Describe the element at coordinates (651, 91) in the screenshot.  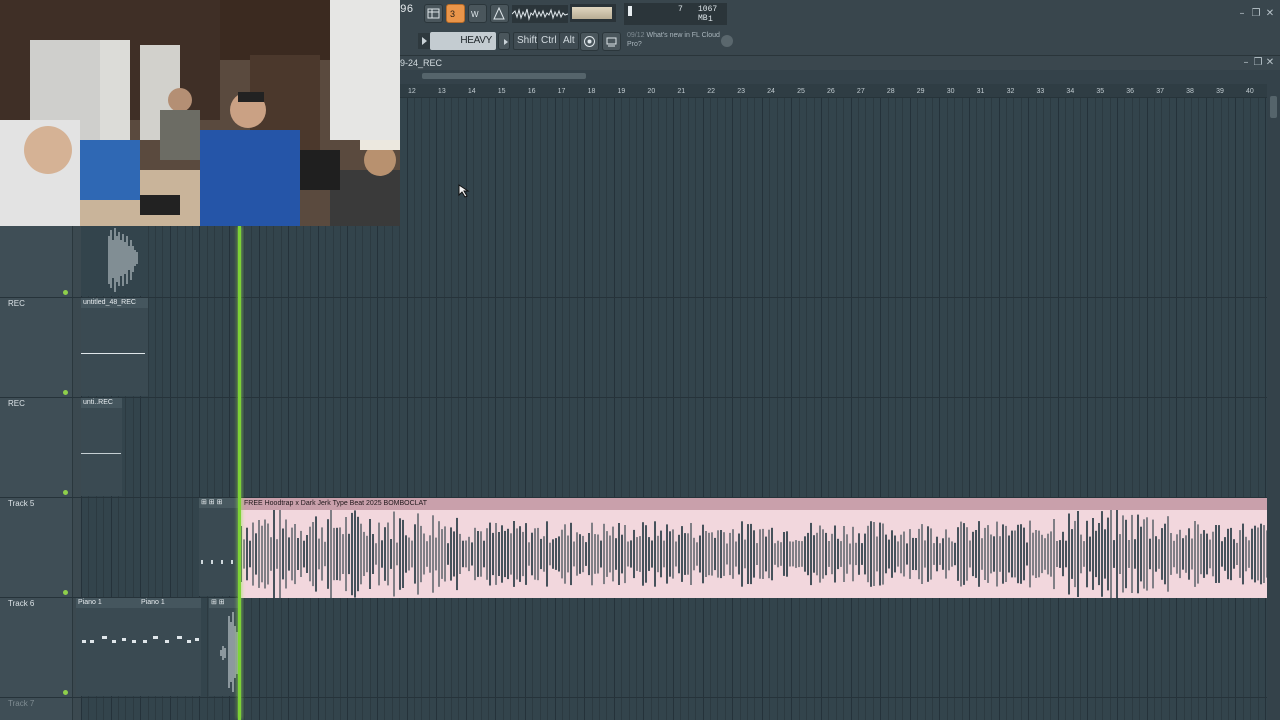
I see `ruler-tick-20: 20` at that location.